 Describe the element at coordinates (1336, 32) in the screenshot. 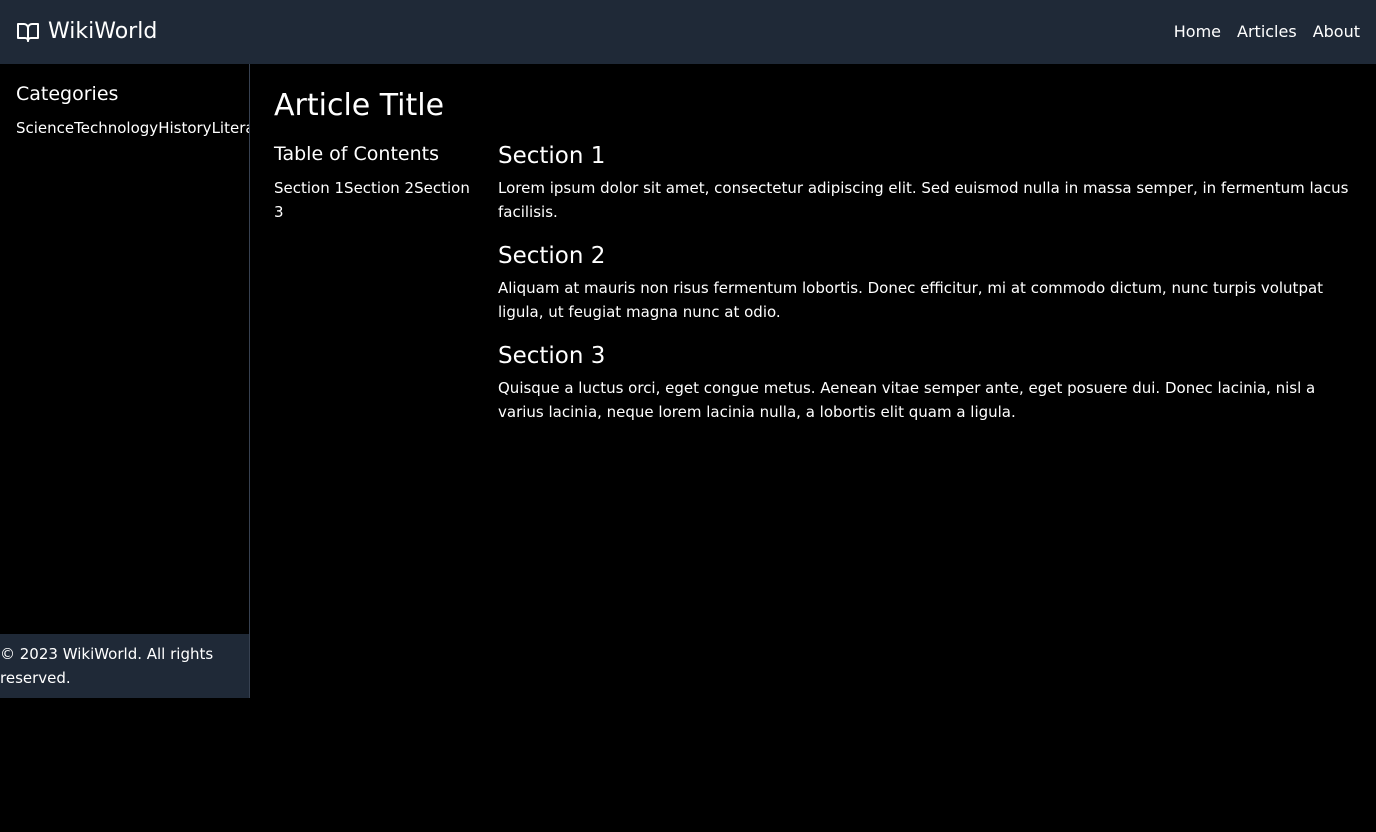

I see `nav-about-link: About` at that location.